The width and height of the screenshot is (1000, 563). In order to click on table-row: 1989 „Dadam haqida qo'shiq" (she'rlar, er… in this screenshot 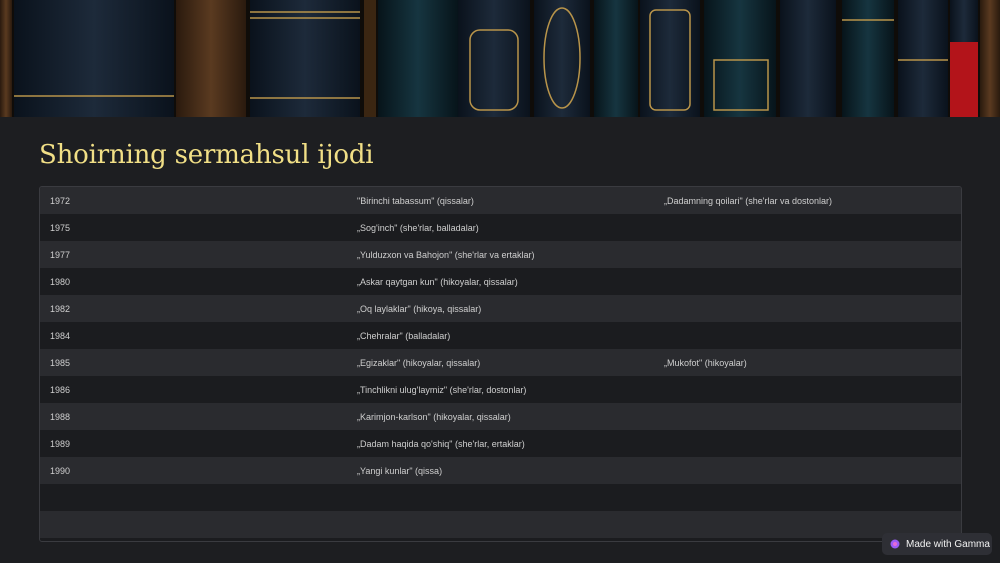, I will do `click(500, 443)`.